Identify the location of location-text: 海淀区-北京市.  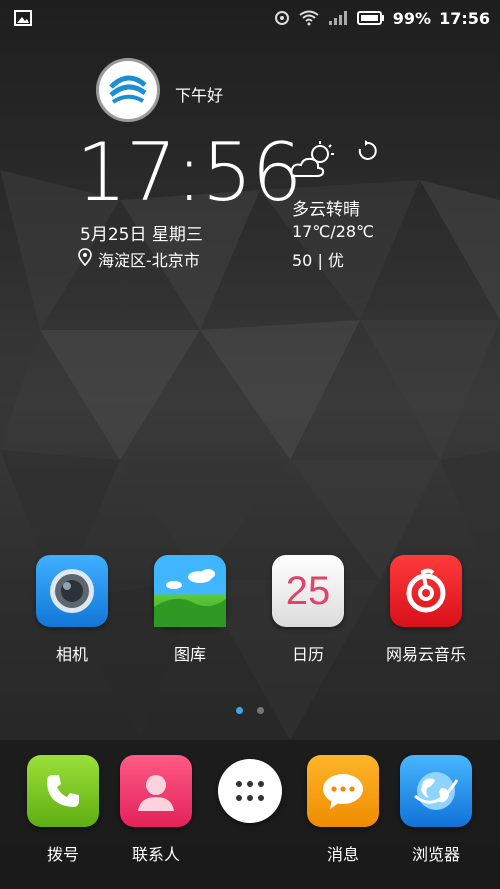
(149, 260).